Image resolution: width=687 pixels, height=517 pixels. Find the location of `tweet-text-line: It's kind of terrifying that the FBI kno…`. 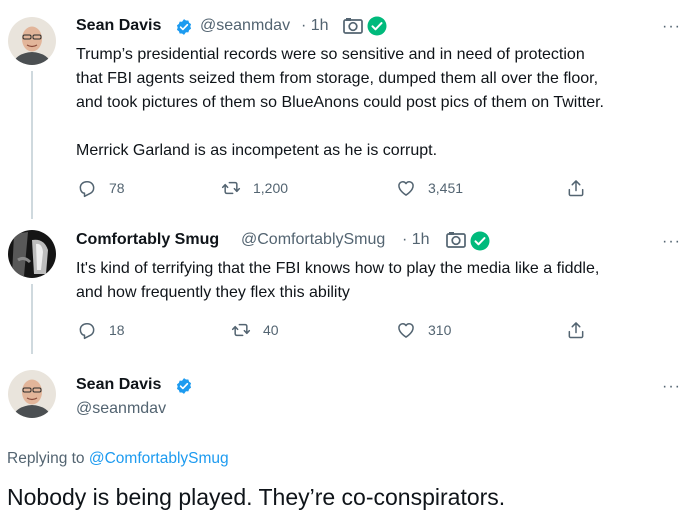

tweet-text-line: It's kind of terrifying that the FBI kno… is located at coordinates (338, 268).